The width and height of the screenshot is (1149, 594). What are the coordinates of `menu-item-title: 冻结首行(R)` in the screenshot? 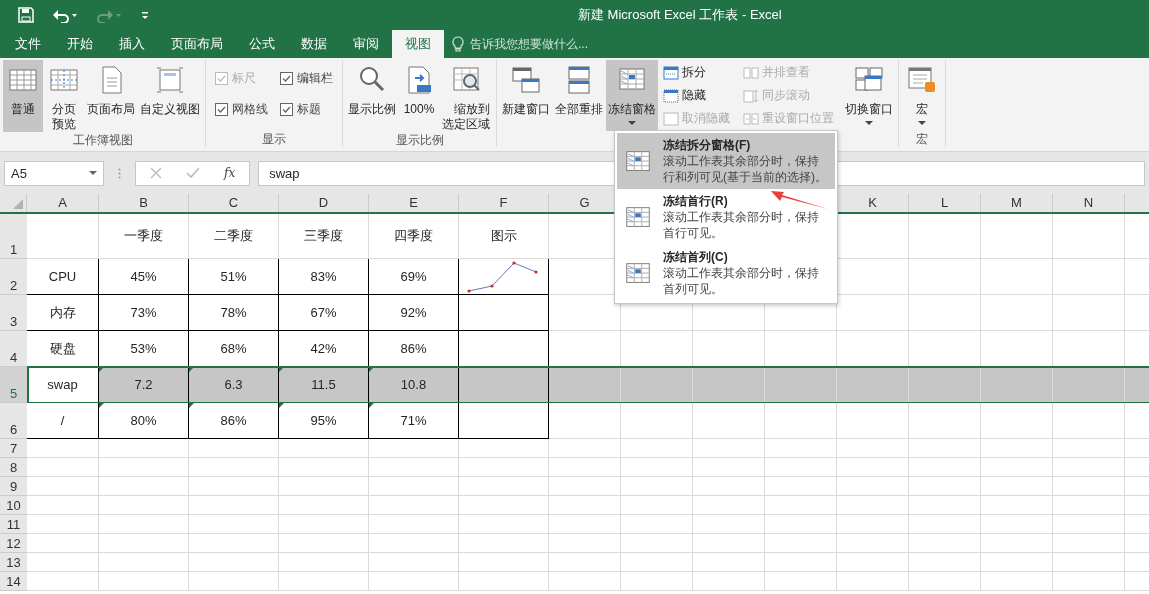 It's located at (695, 201).